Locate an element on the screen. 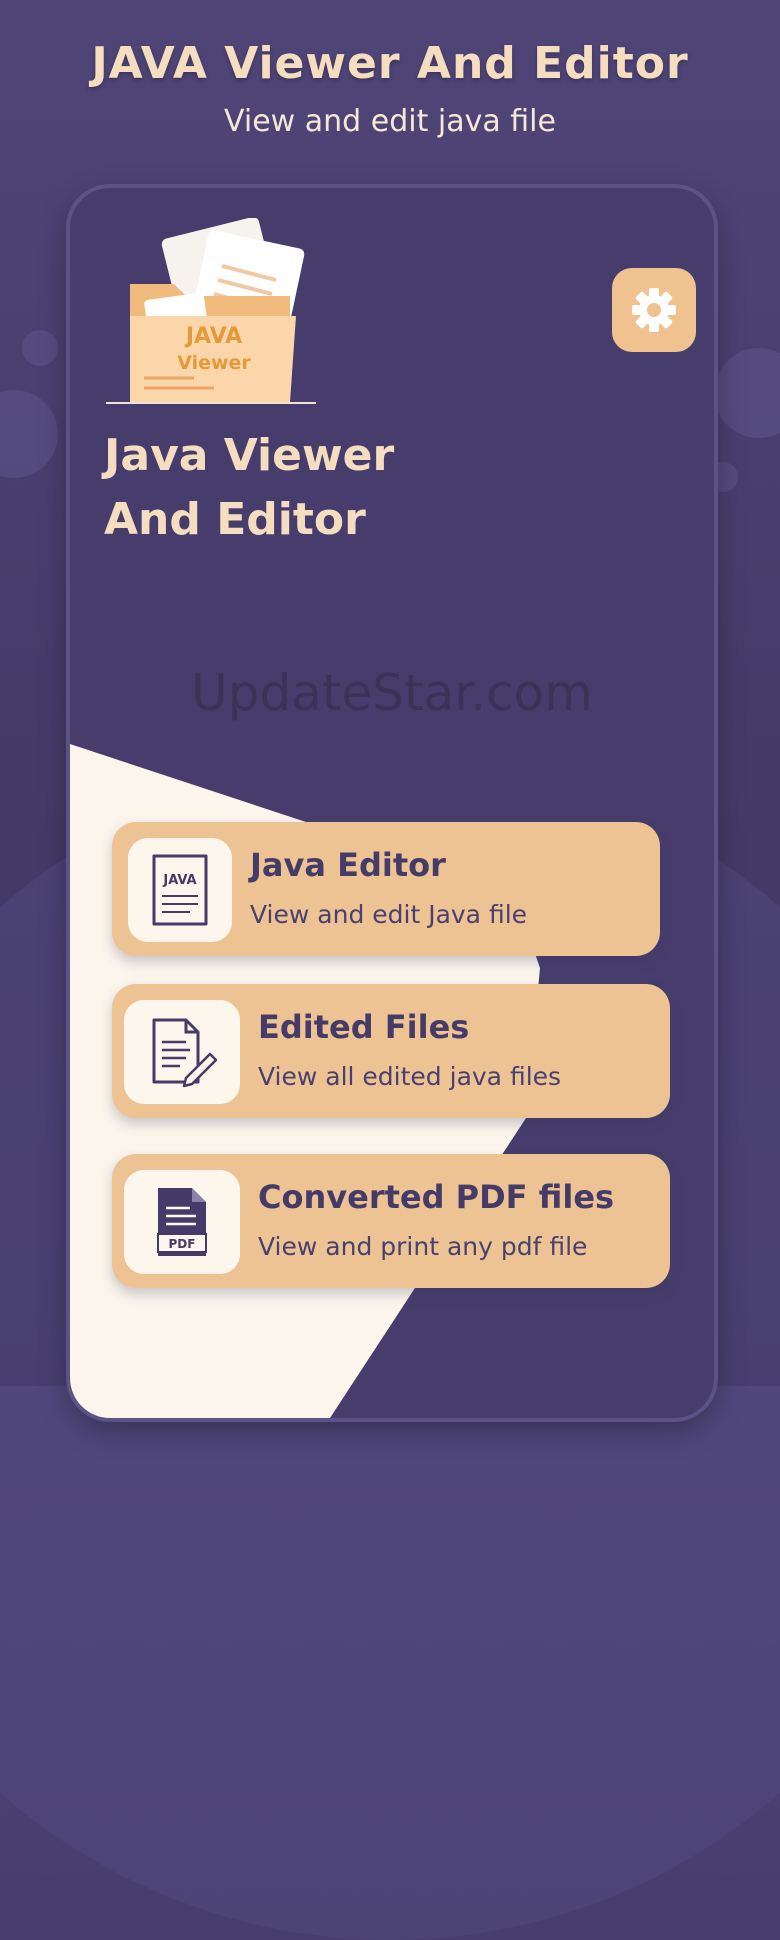  java-file-icon-label: JAVA is located at coordinates (179, 880).